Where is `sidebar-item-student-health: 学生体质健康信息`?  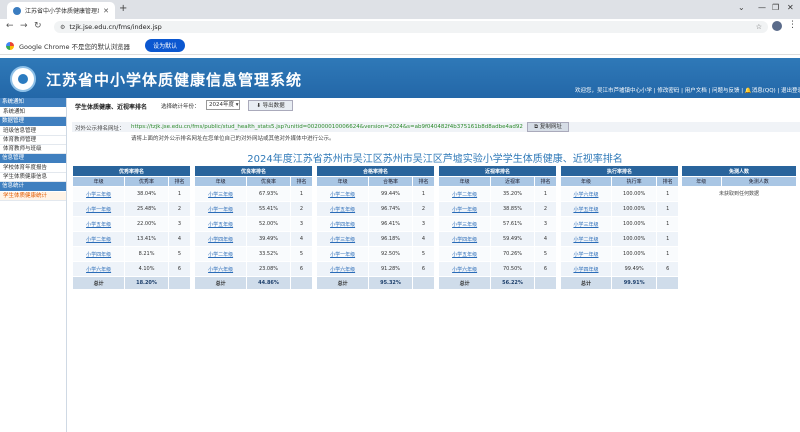 sidebar-item-student-health: 学生体质健康信息 is located at coordinates (33, 177).